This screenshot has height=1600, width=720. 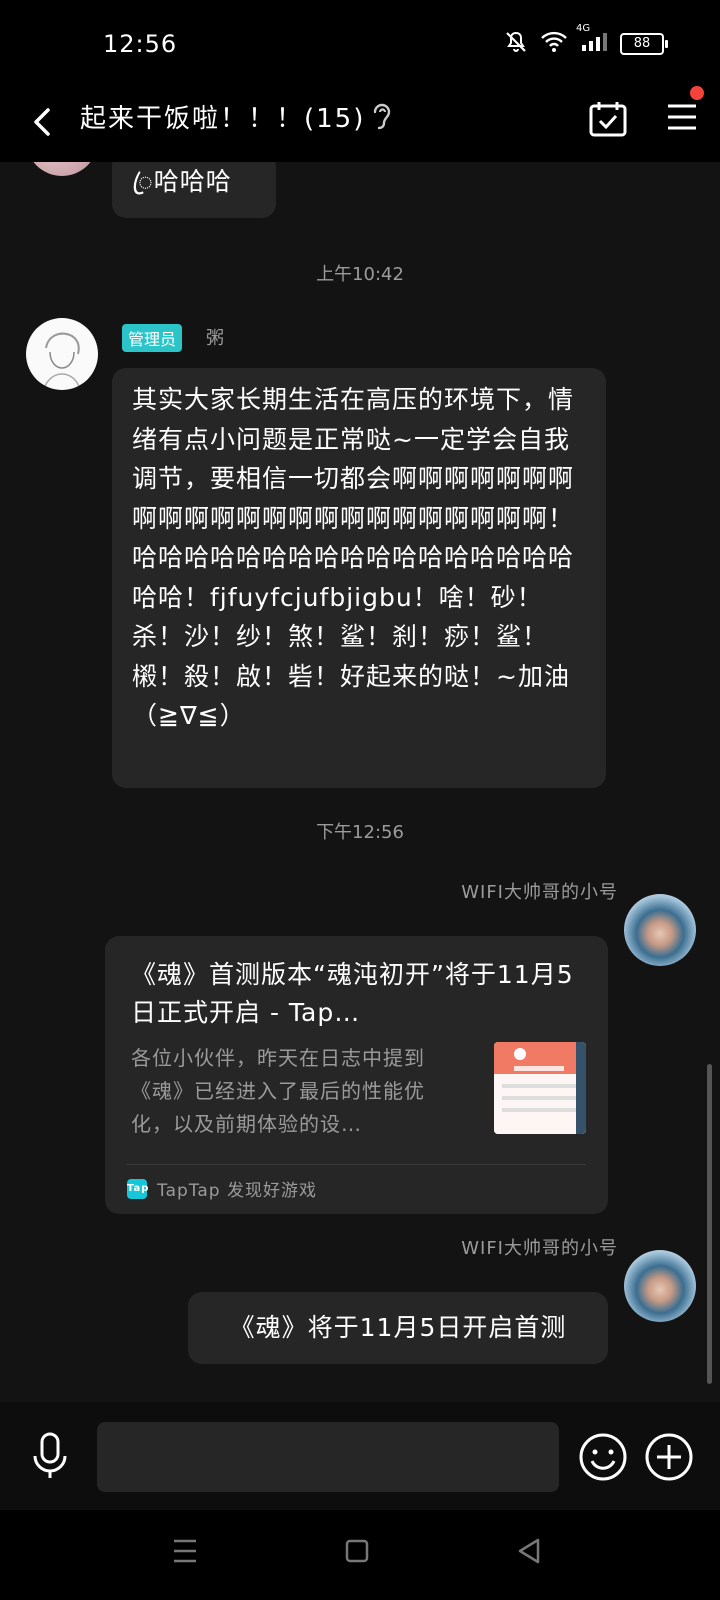 What do you see at coordinates (360, 46) in the screenshot?
I see `status-bar: 12:56 4G 88` at bounding box center [360, 46].